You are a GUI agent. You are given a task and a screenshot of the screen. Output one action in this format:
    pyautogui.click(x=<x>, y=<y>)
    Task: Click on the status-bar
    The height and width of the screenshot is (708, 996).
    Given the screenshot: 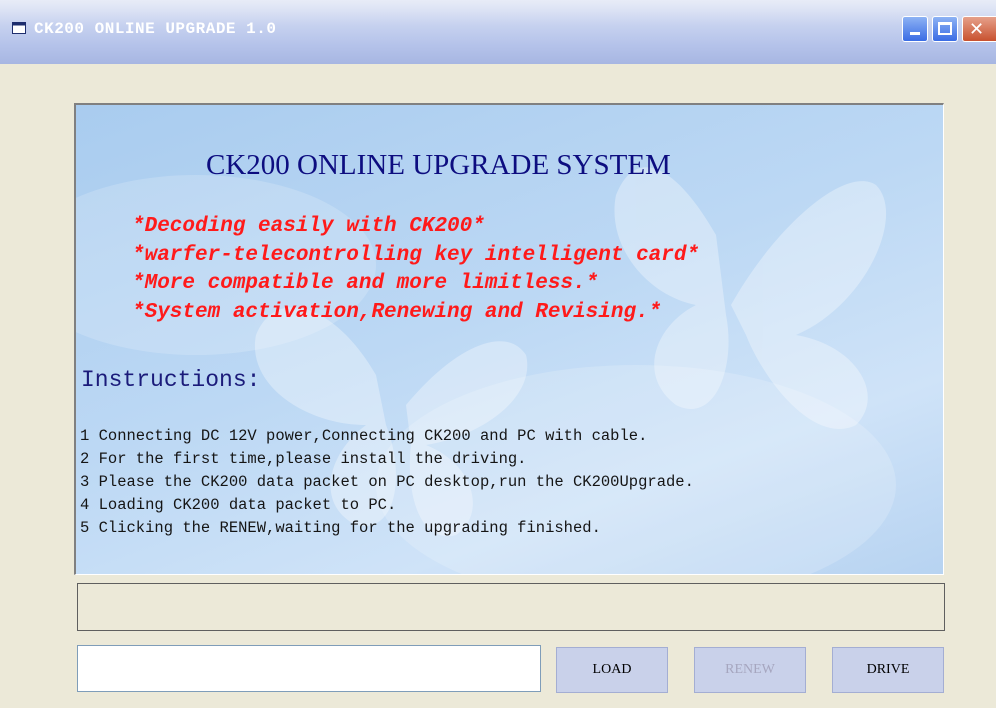 What is the action you would take?
    pyautogui.click(x=511, y=607)
    